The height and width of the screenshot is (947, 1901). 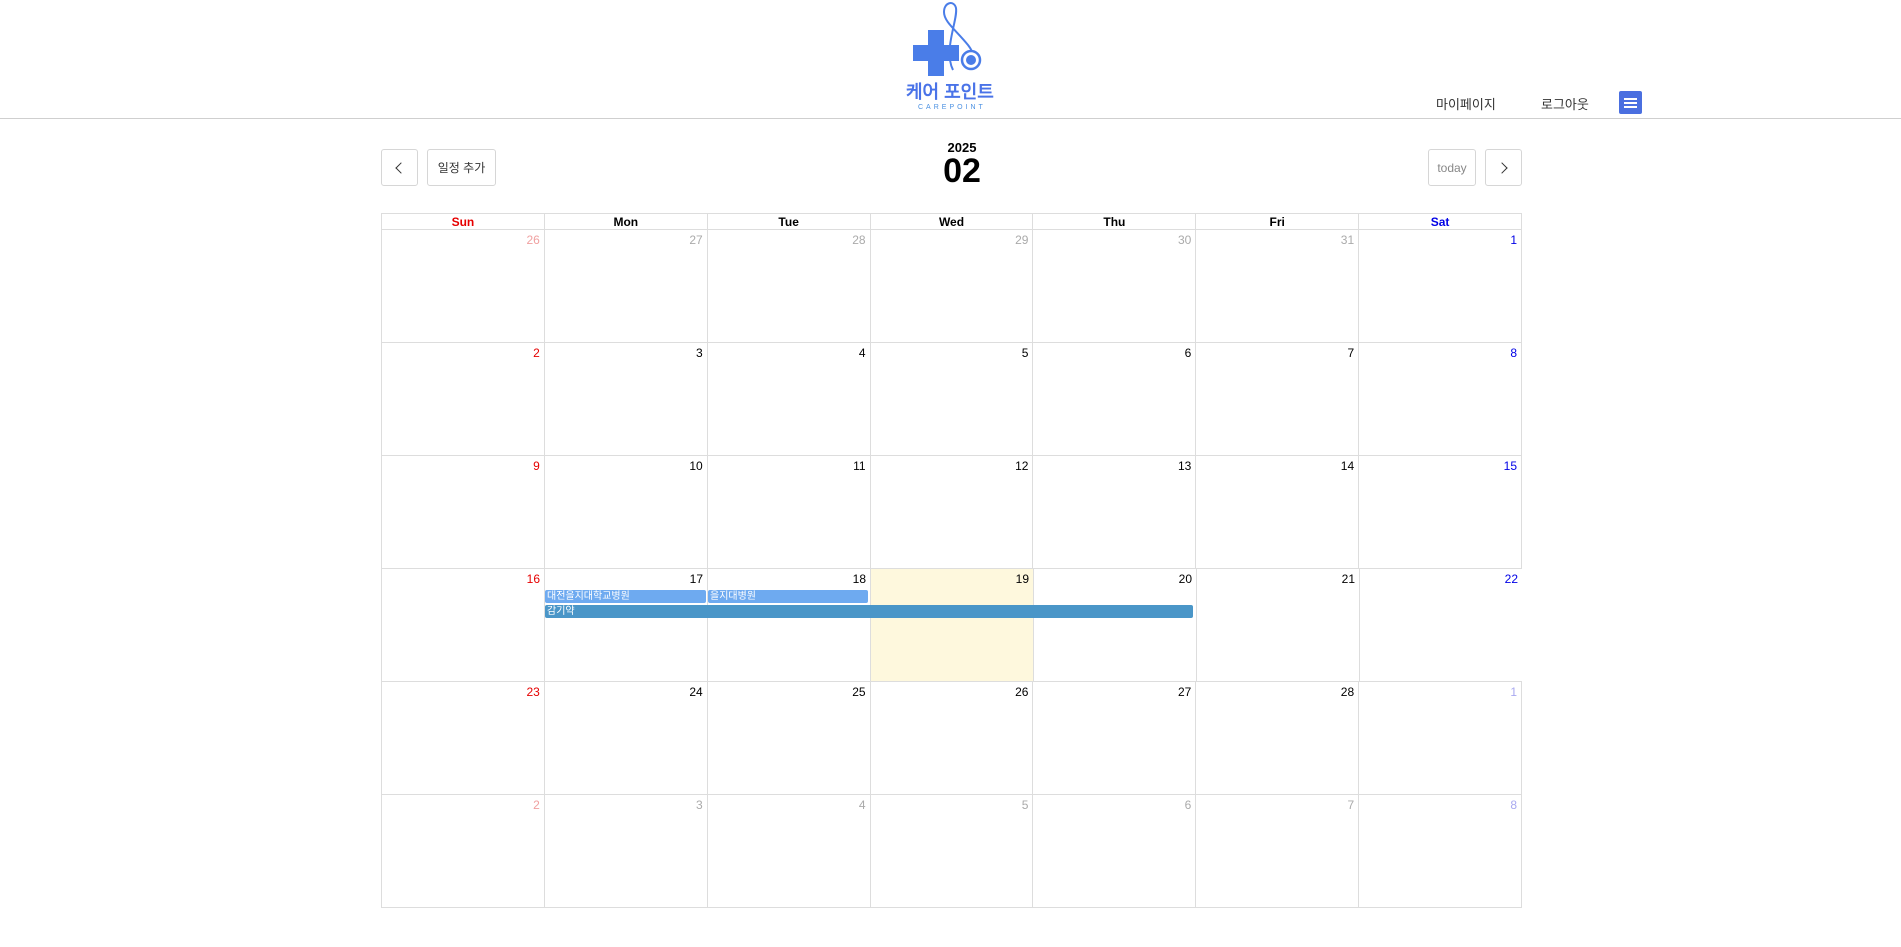 What do you see at coordinates (1351, 353) in the screenshot?
I see `day-number: 7` at bounding box center [1351, 353].